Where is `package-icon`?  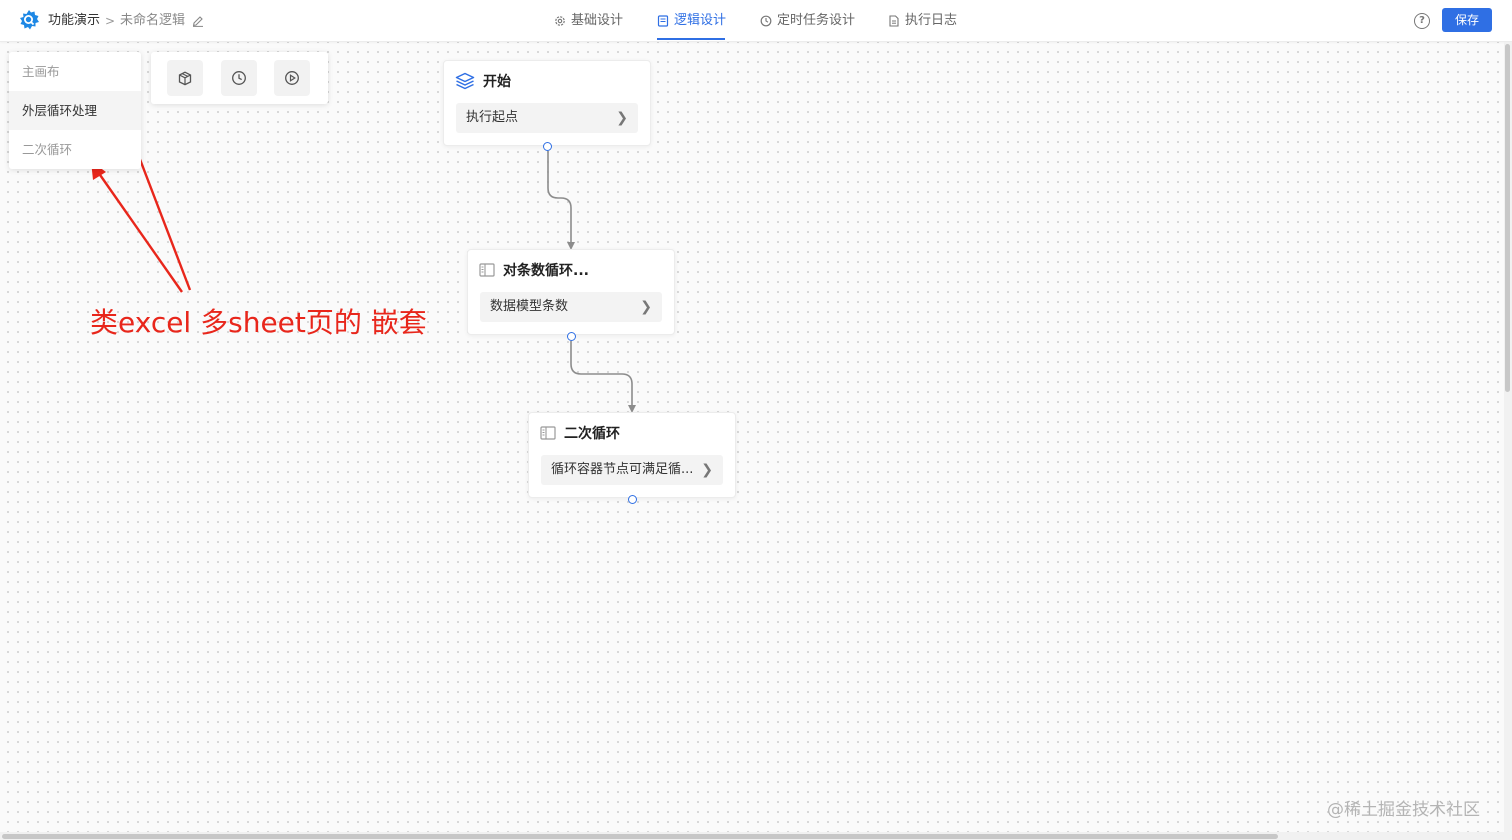 package-icon is located at coordinates (185, 78).